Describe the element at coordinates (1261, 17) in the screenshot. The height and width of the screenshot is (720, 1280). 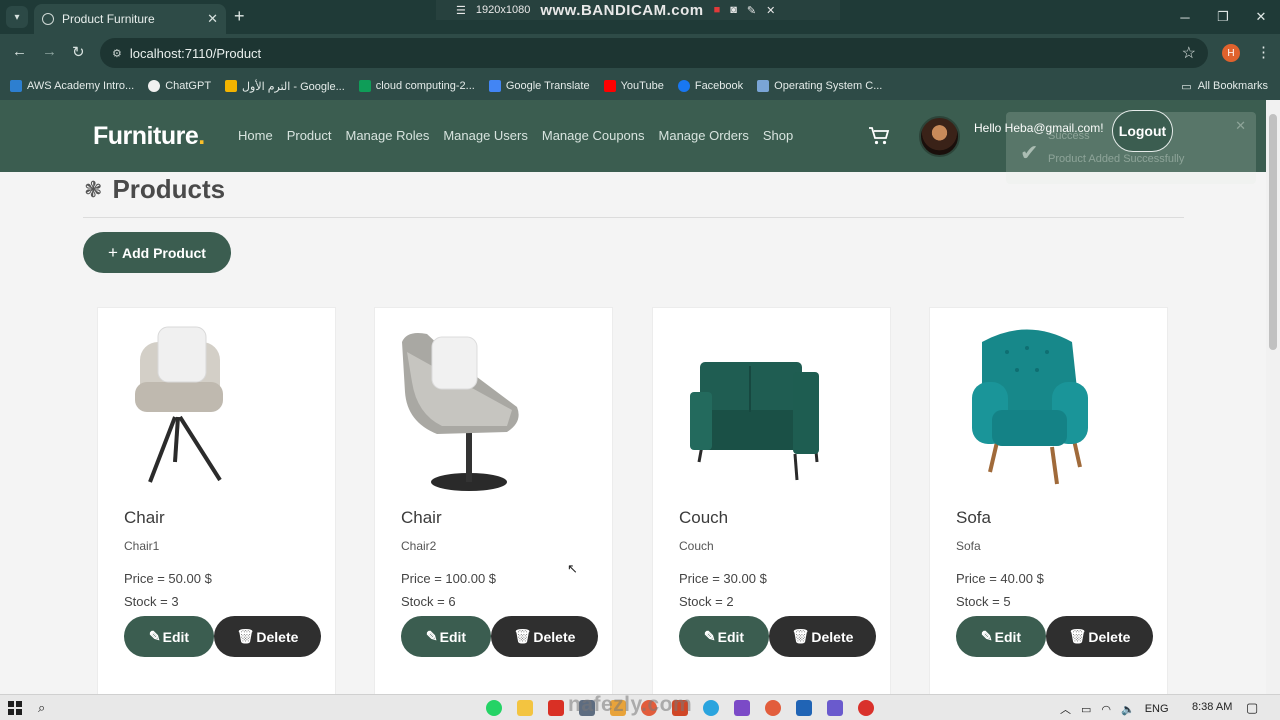
I see `close-window-button: ✕` at that location.